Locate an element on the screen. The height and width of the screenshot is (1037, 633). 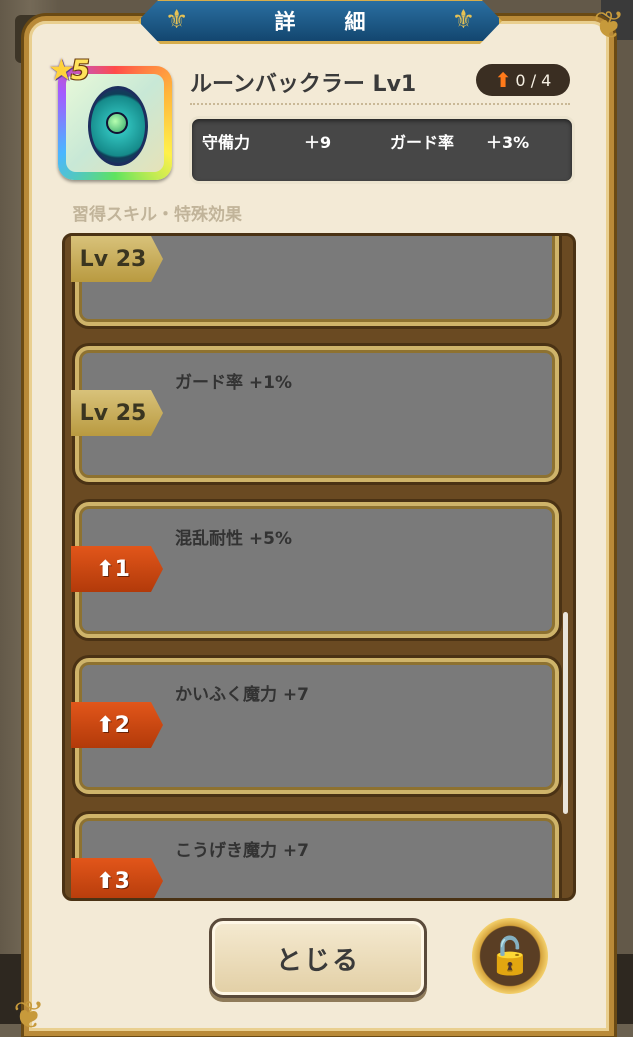
upgrade-count: 0 / 4 is located at coordinates (533, 80).